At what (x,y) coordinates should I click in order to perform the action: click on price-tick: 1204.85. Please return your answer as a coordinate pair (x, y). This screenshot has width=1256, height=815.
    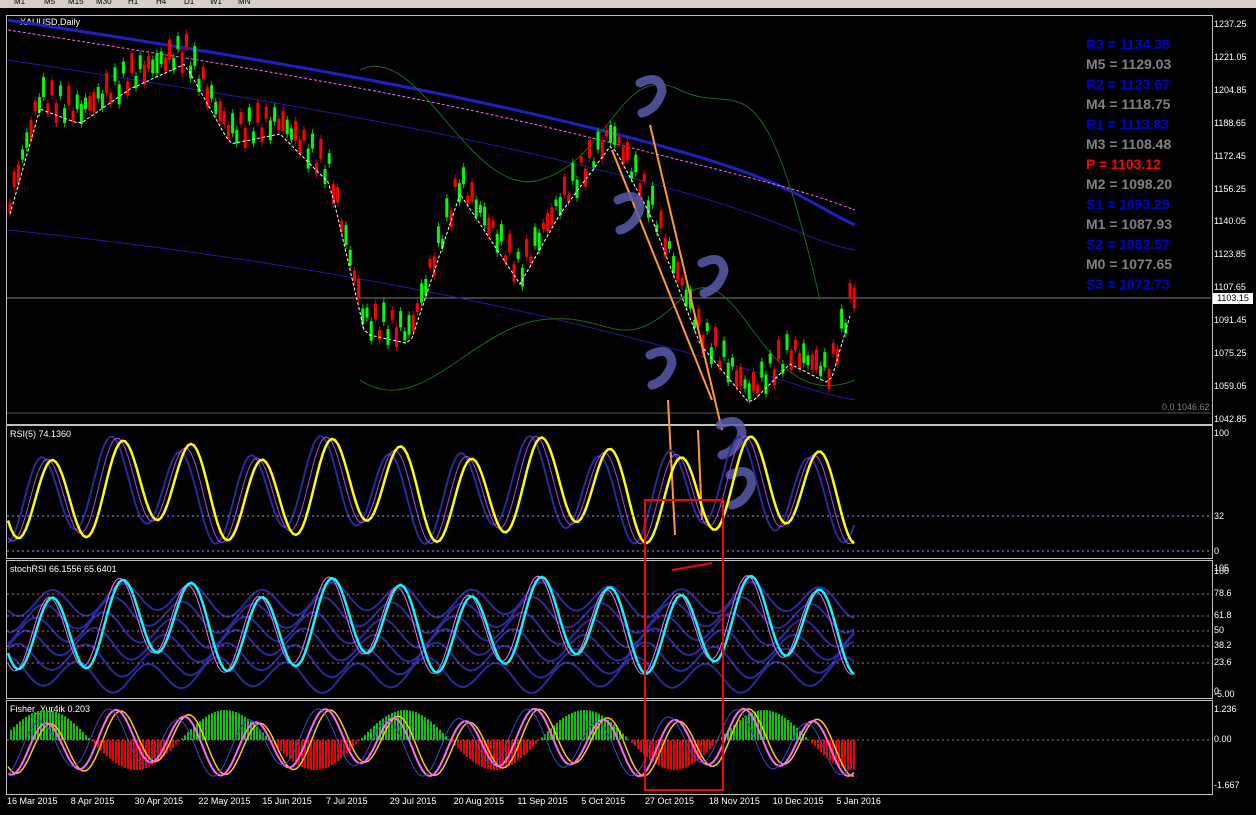
    Looking at the image, I should click on (1230, 89).